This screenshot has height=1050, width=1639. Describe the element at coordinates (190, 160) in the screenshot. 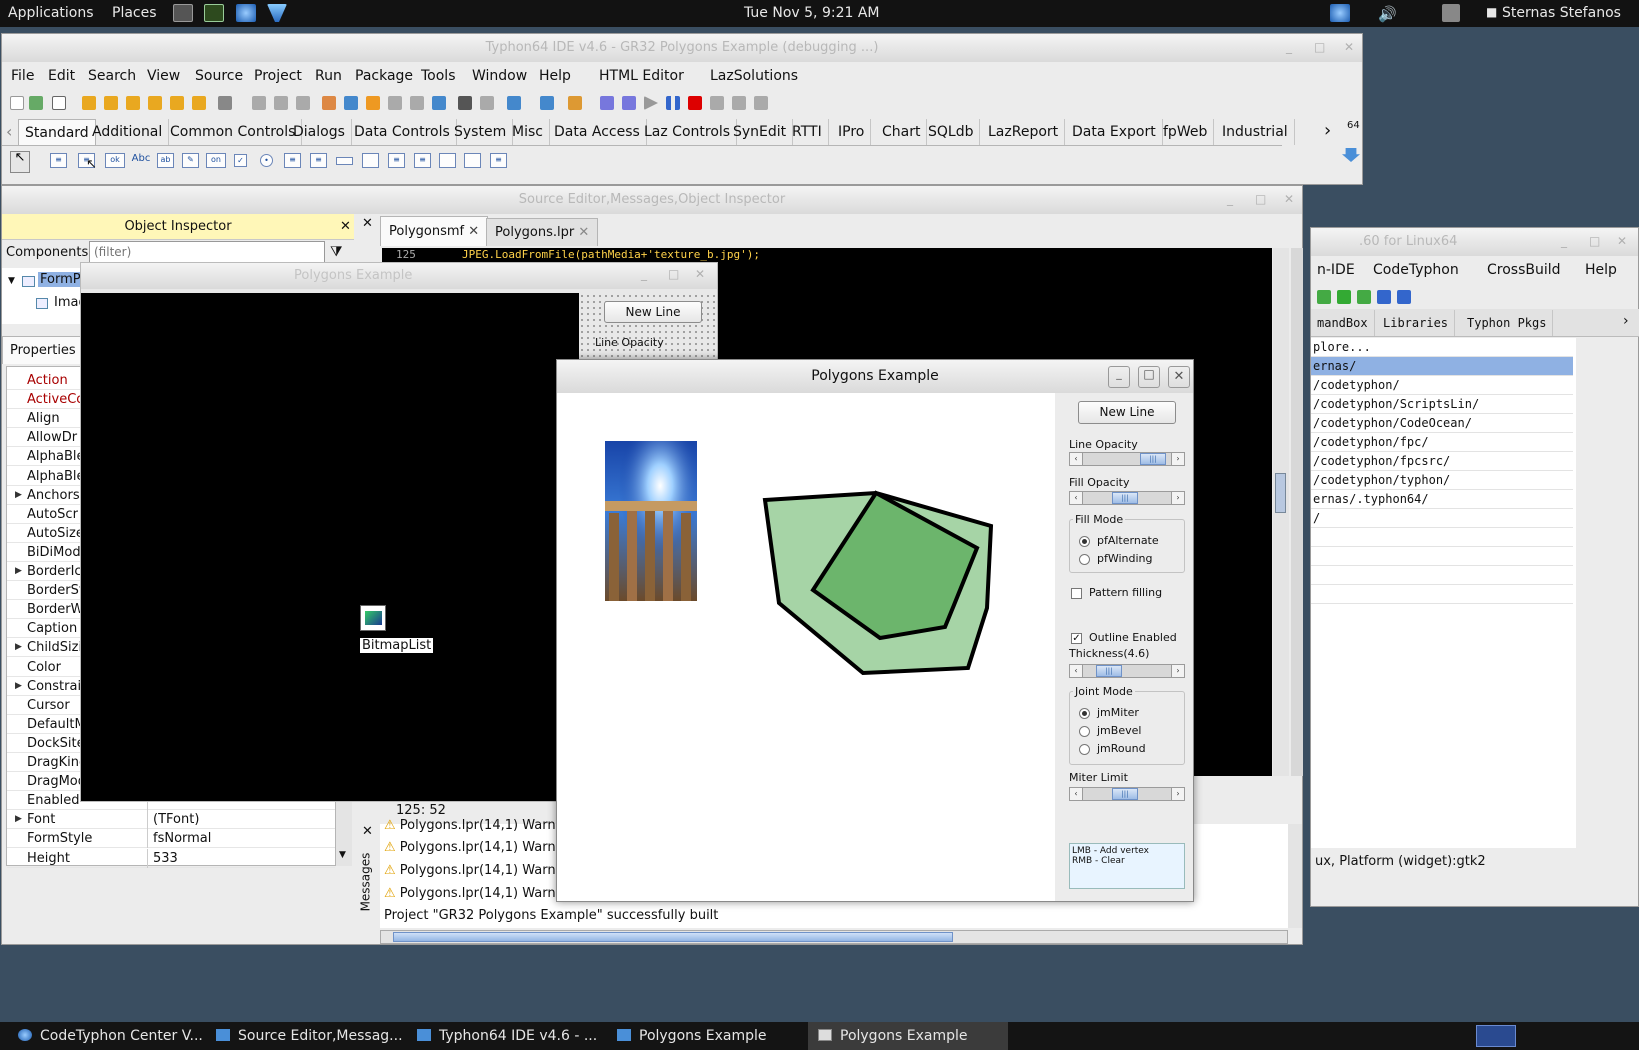

I see `memo-component-icon: ✎` at that location.